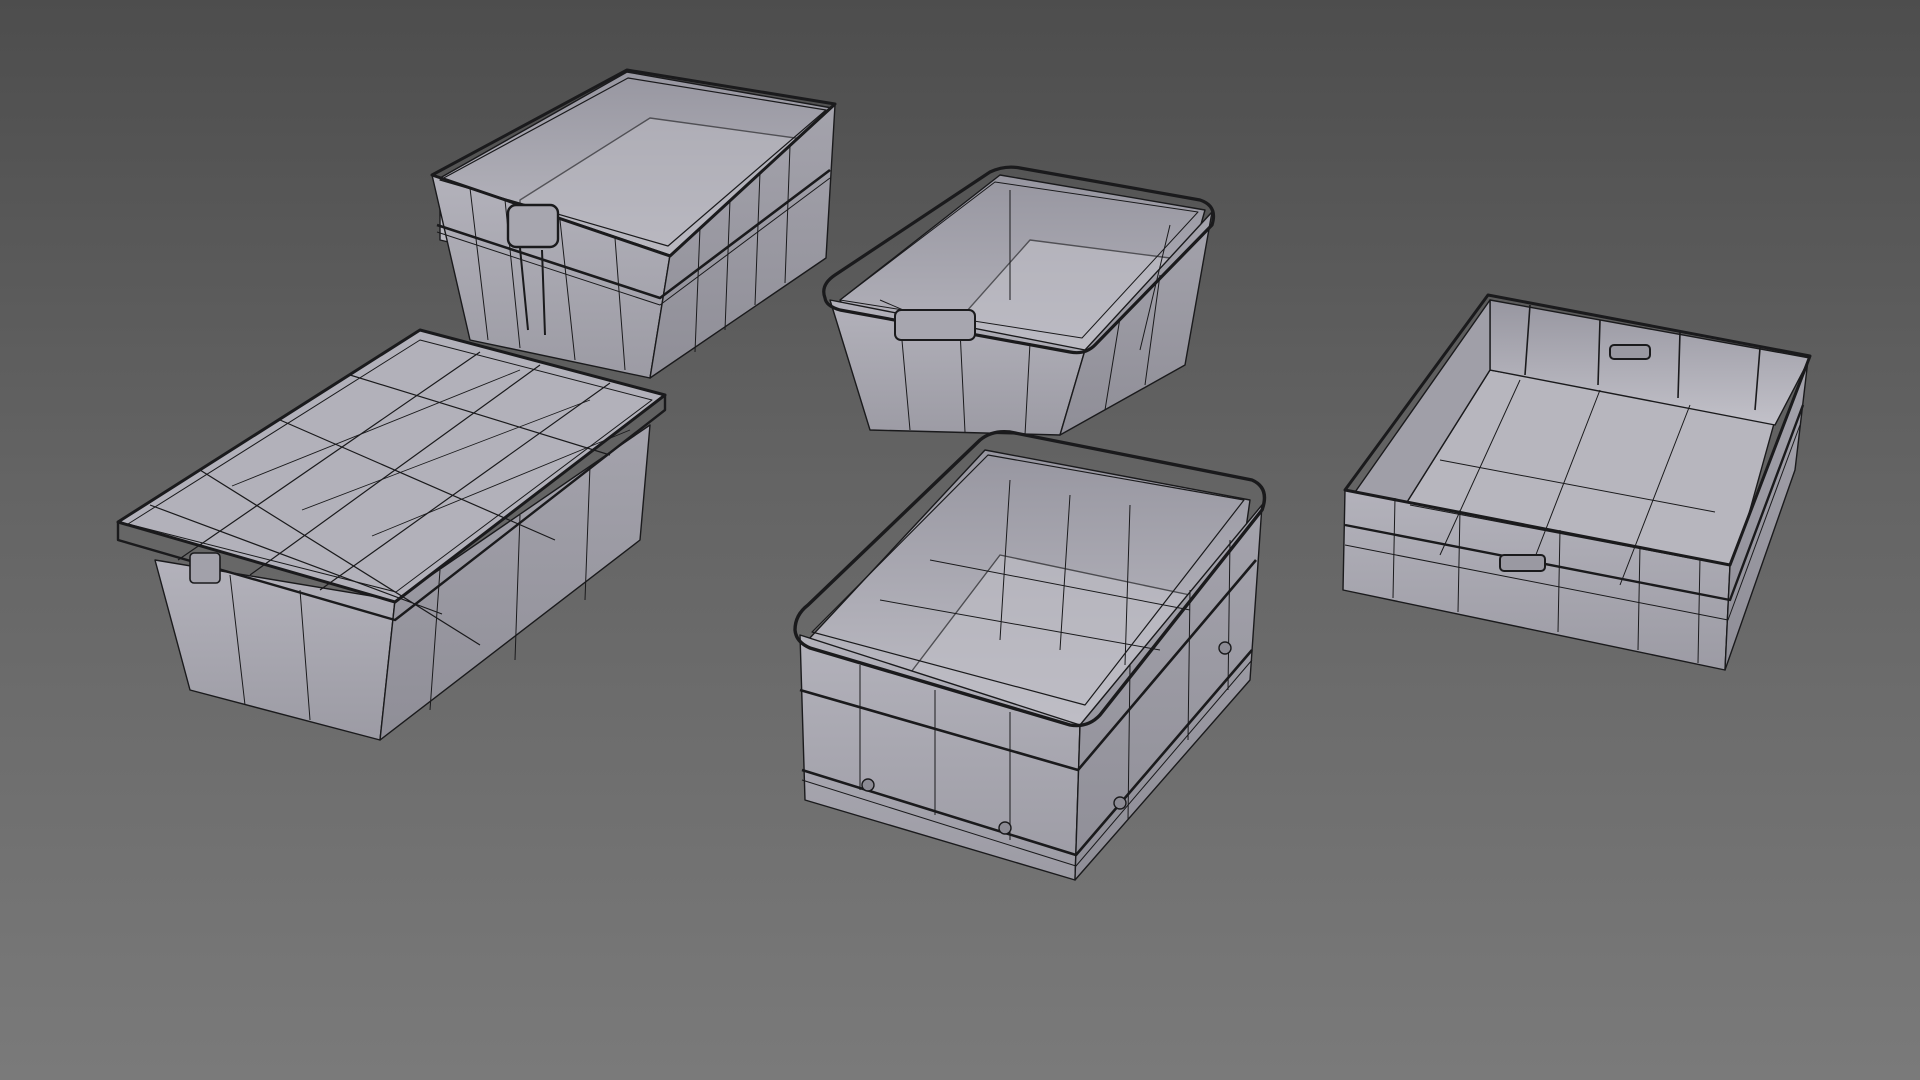  I want to click on bin-back-center, so click(1019, 300).